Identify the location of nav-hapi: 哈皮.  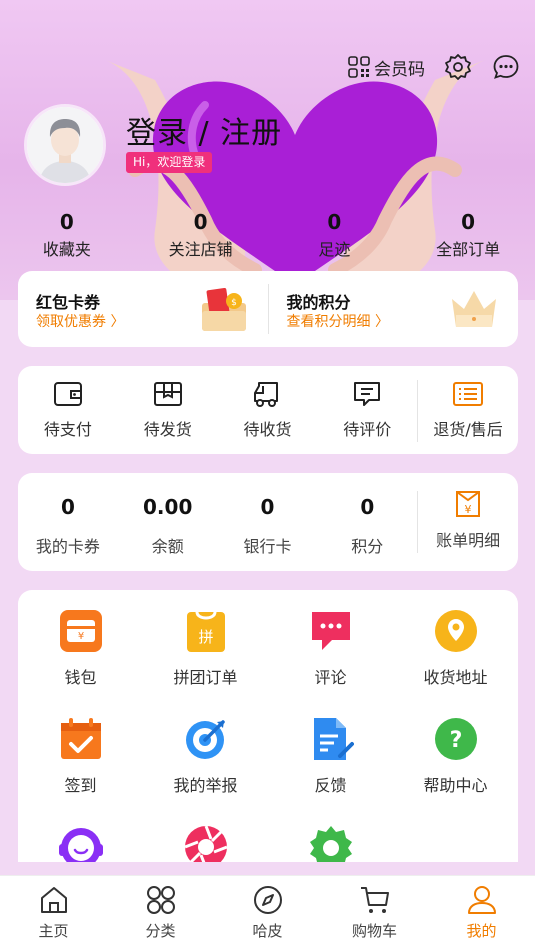
(267, 913).